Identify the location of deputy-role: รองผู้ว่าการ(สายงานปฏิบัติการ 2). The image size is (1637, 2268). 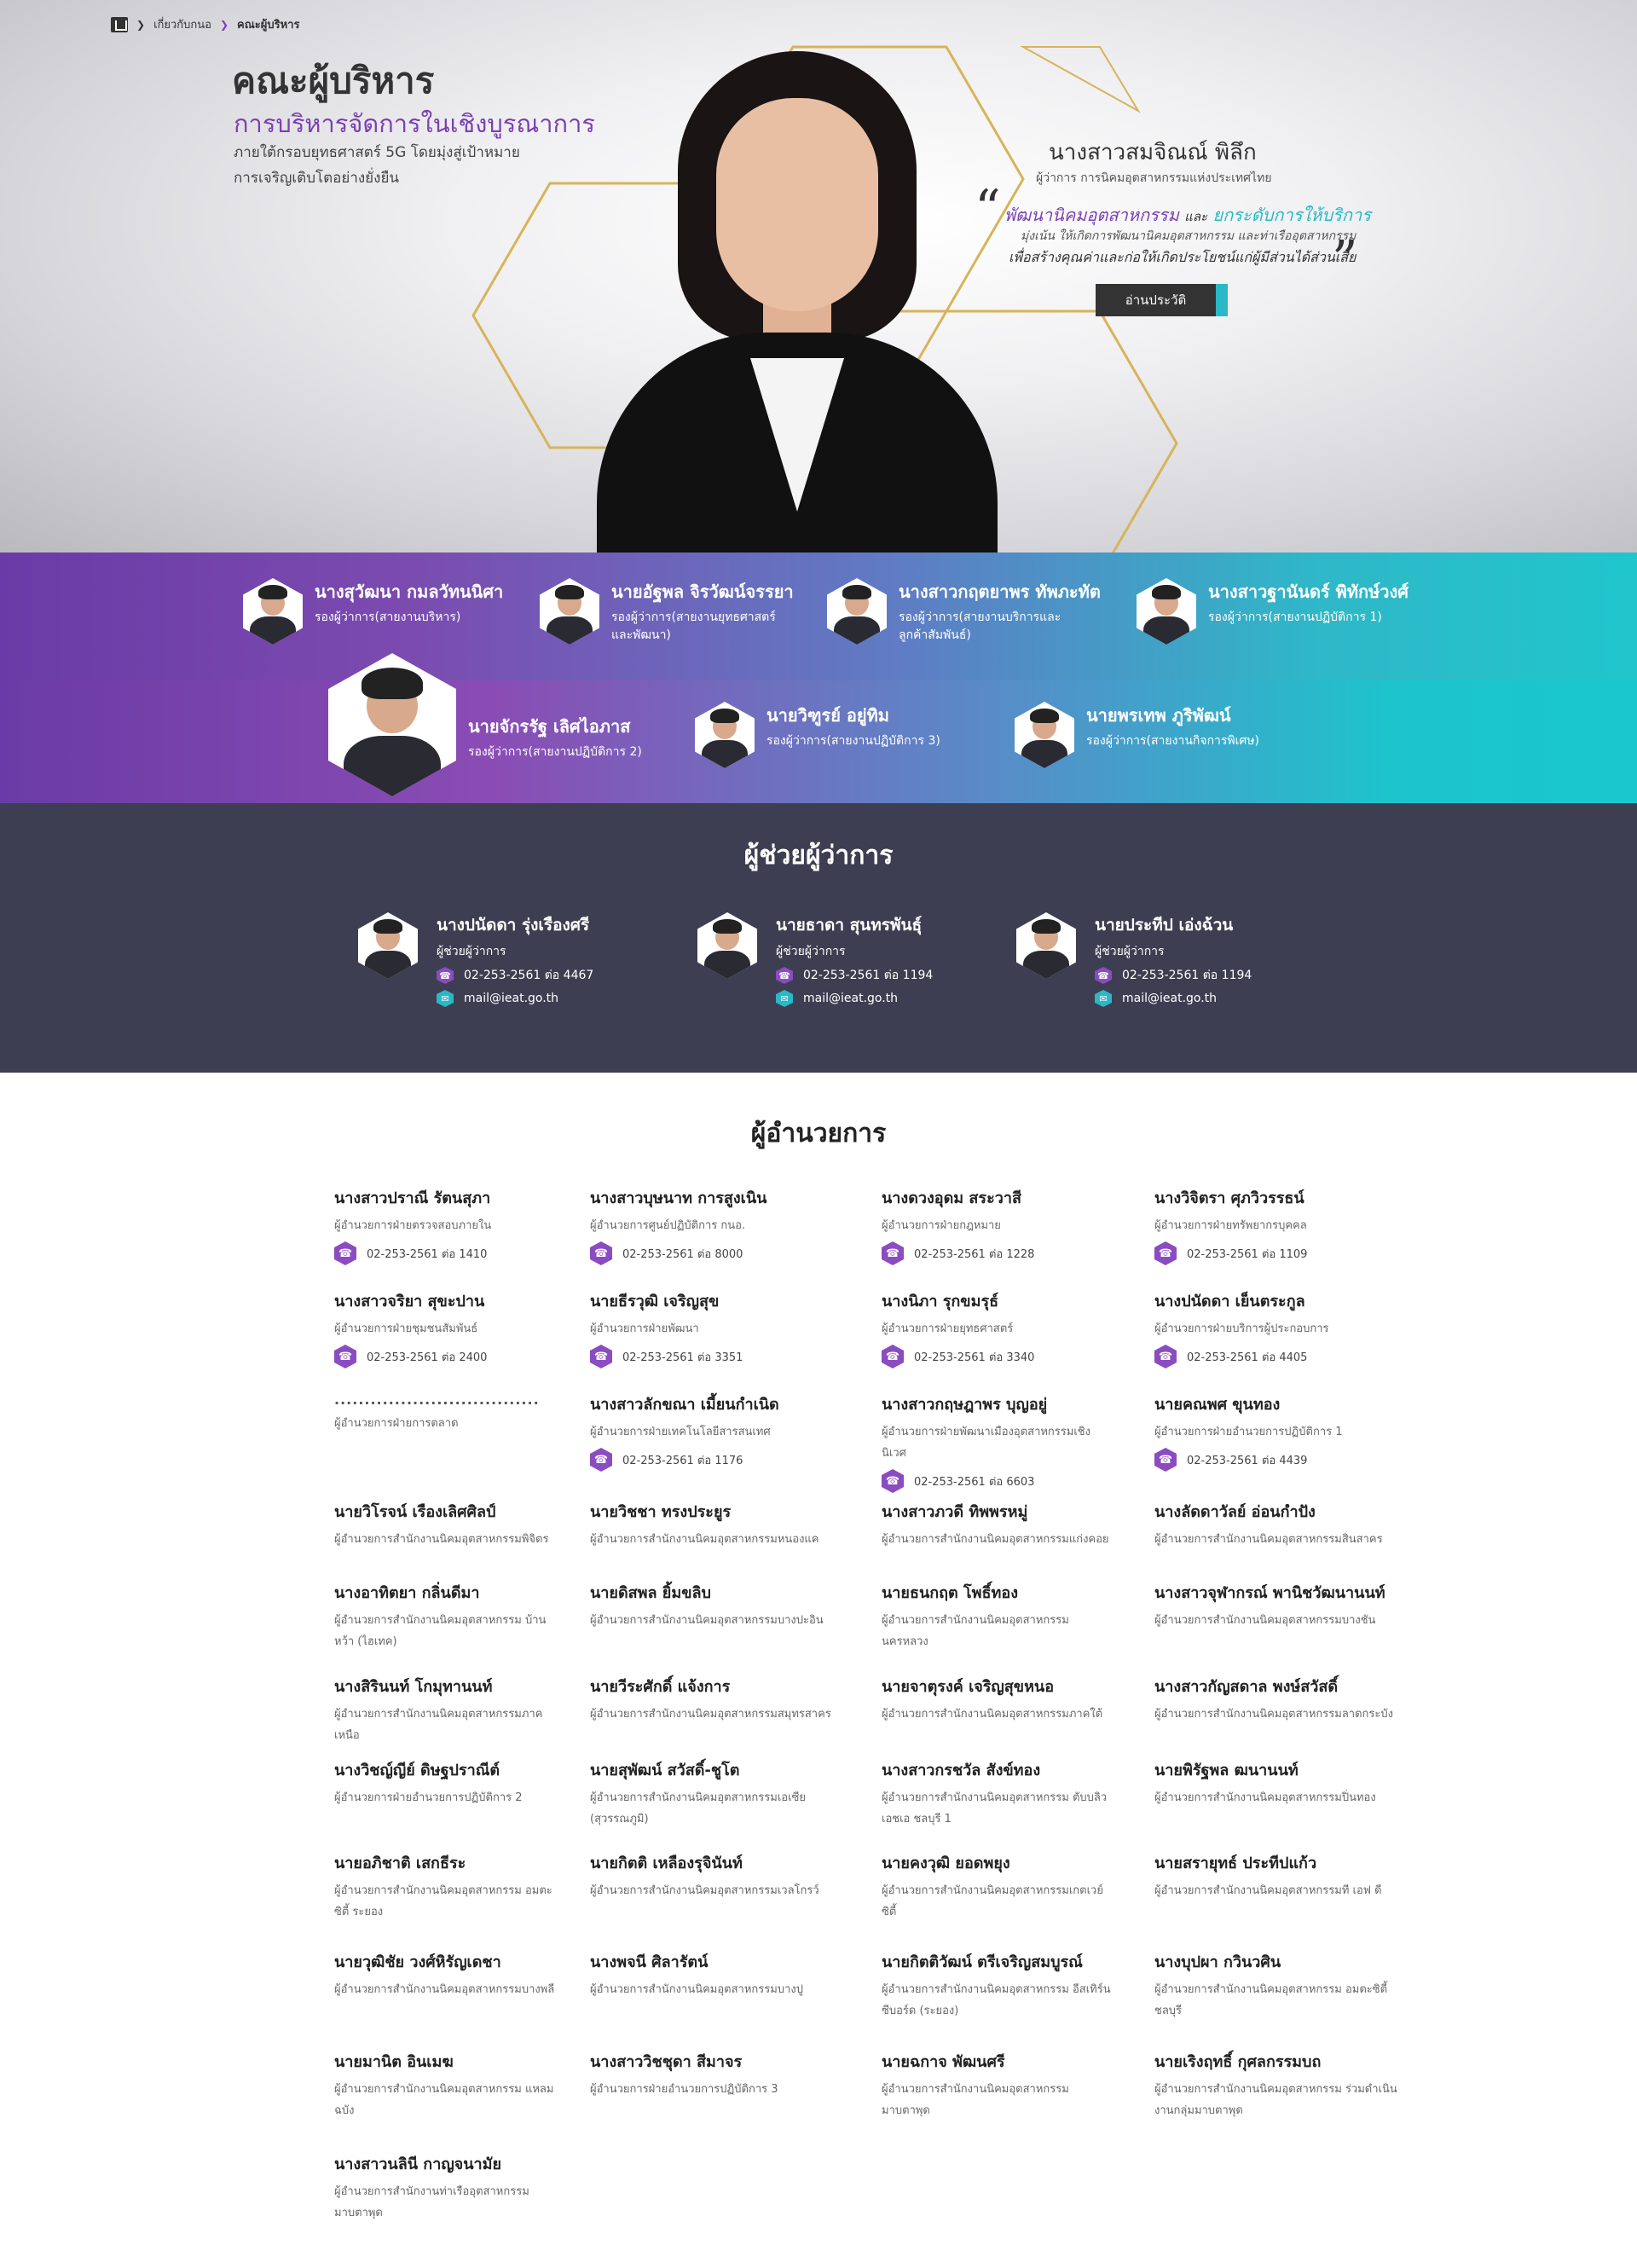
(555, 752).